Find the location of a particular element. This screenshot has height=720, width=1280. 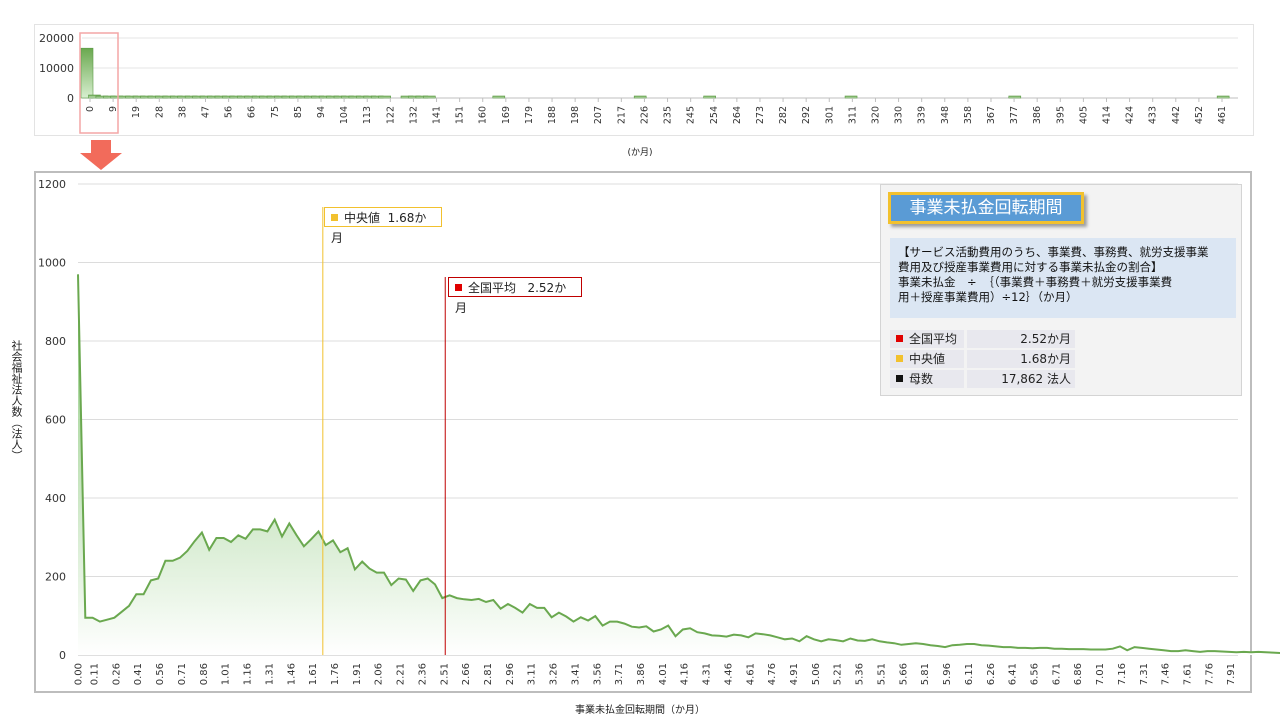

mean-marker-icon is located at coordinates (458, 287).